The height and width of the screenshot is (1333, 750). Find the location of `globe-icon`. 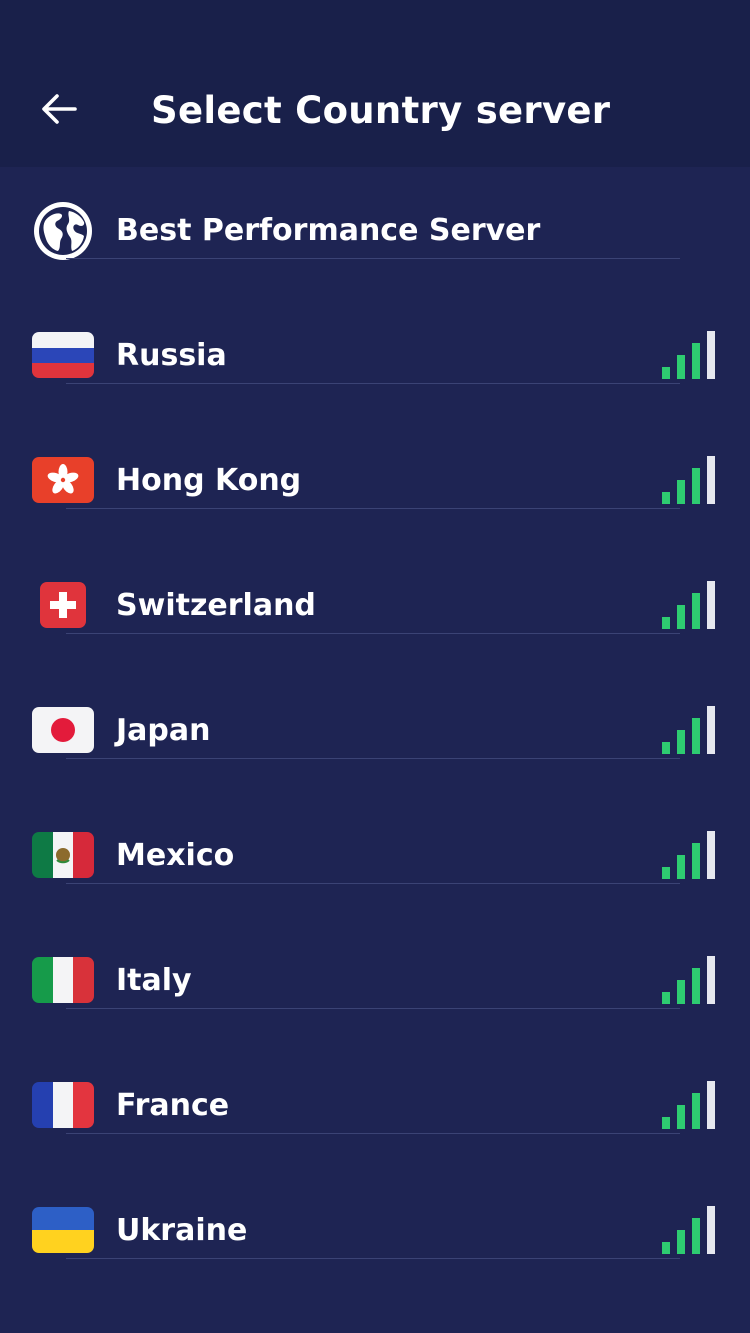

globe-icon is located at coordinates (63, 231).